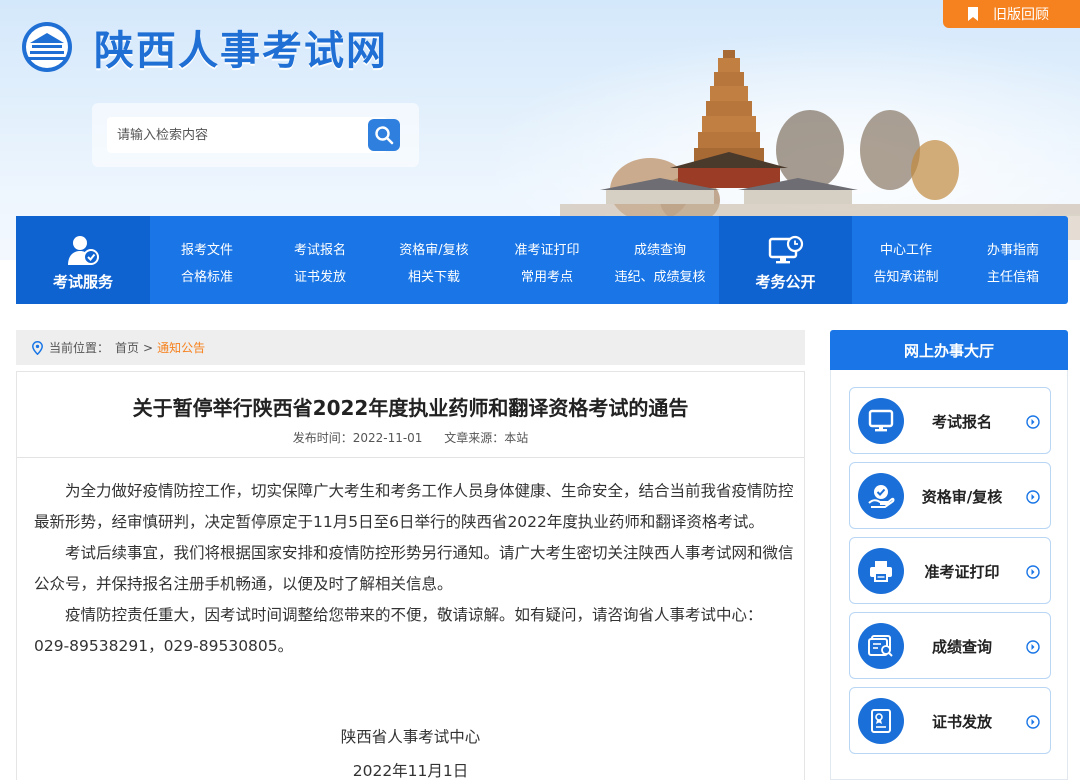 This screenshot has height=780, width=1080. Describe the element at coordinates (410, 771) in the screenshot. I see `article-date: 2022年11月1日` at that location.